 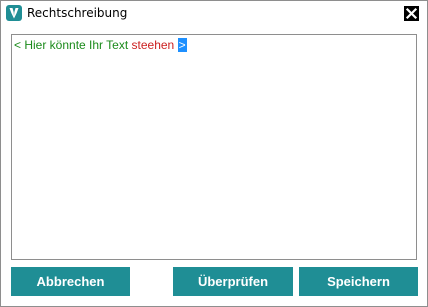 I want to click on text-segment: < Hier könnte Ihr Text, so click(x=73, y=45).